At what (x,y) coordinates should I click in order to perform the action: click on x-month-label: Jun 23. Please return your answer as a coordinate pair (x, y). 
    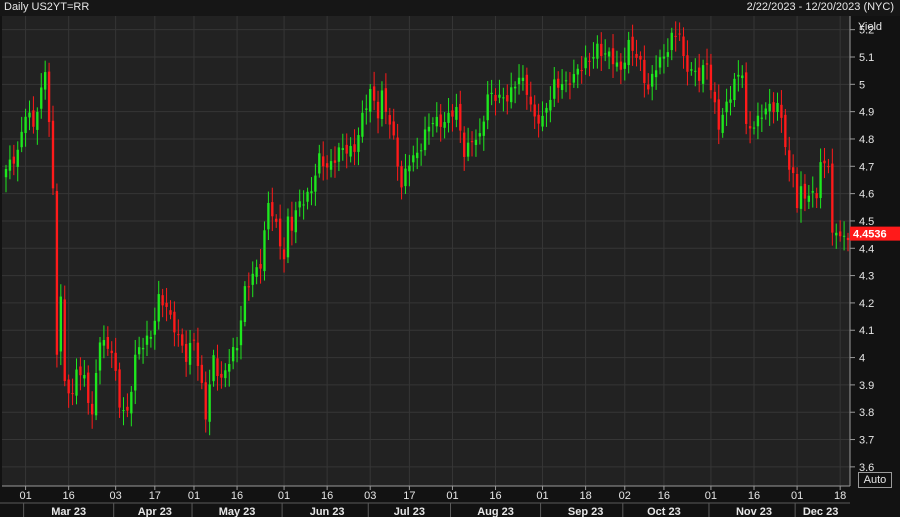
    Looking at the image, I should click on (327, 511).